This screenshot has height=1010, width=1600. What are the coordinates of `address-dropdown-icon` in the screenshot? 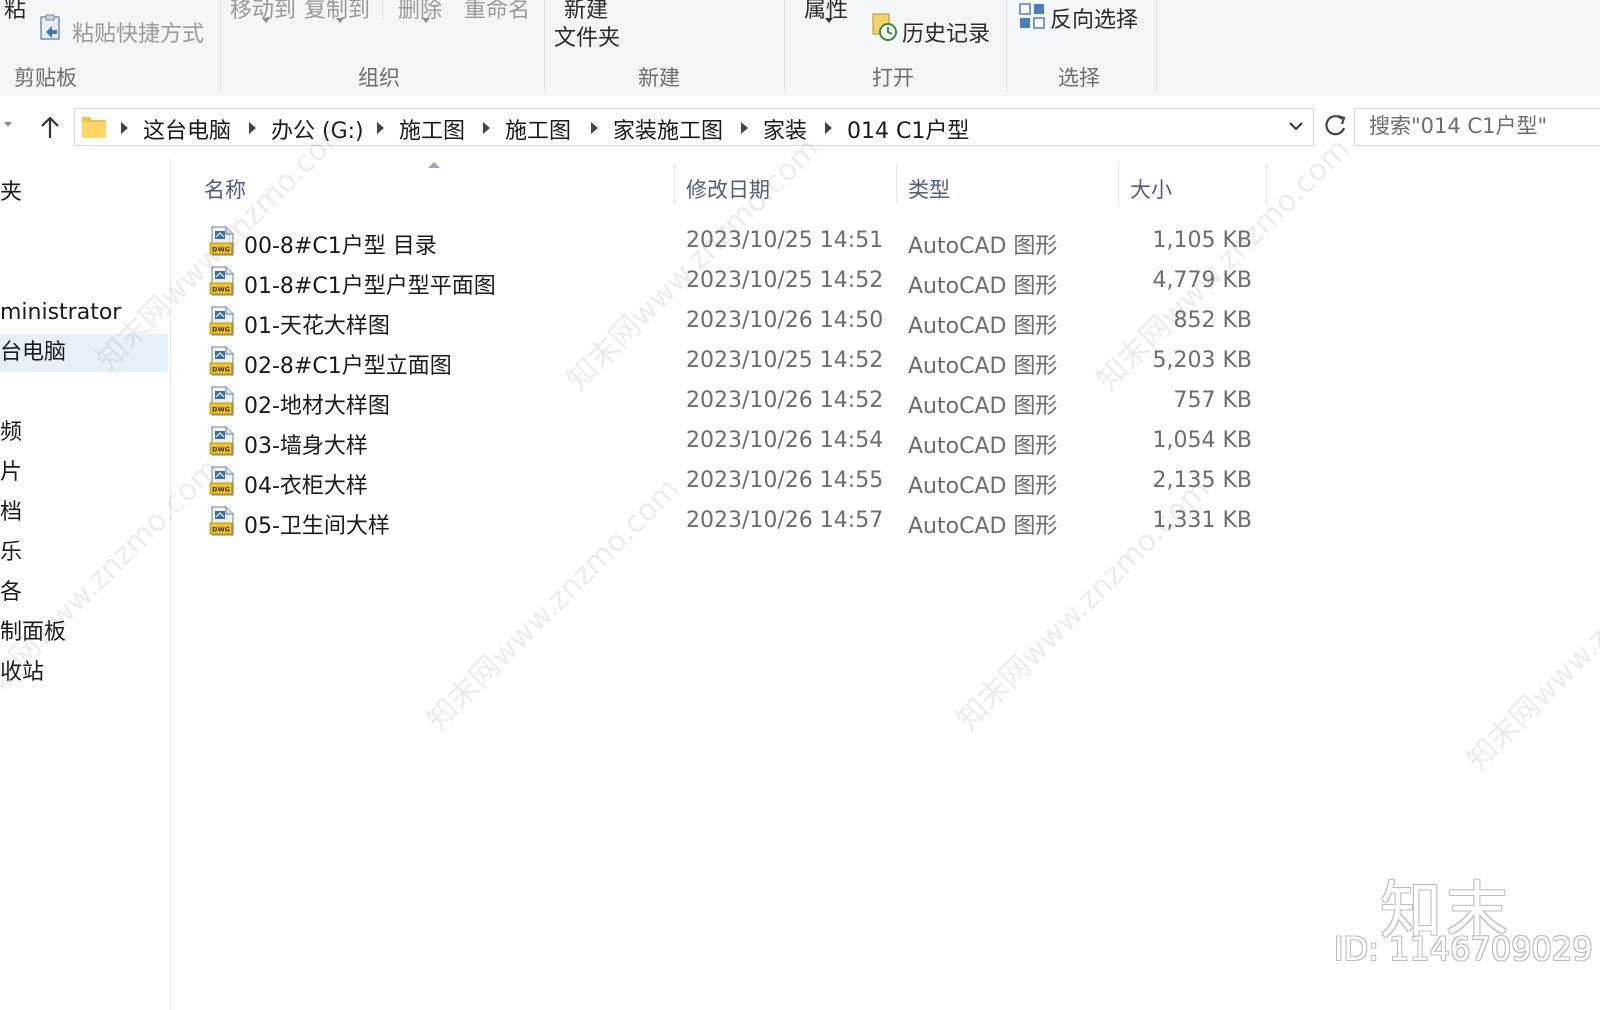 It's located at (1296, 126).